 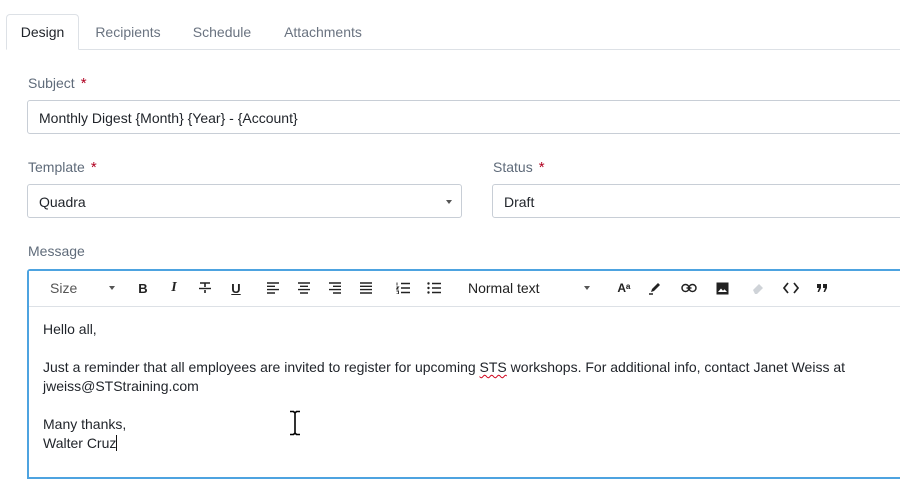 I want to click on template-select: Quadra, so click(x=244, y=201).